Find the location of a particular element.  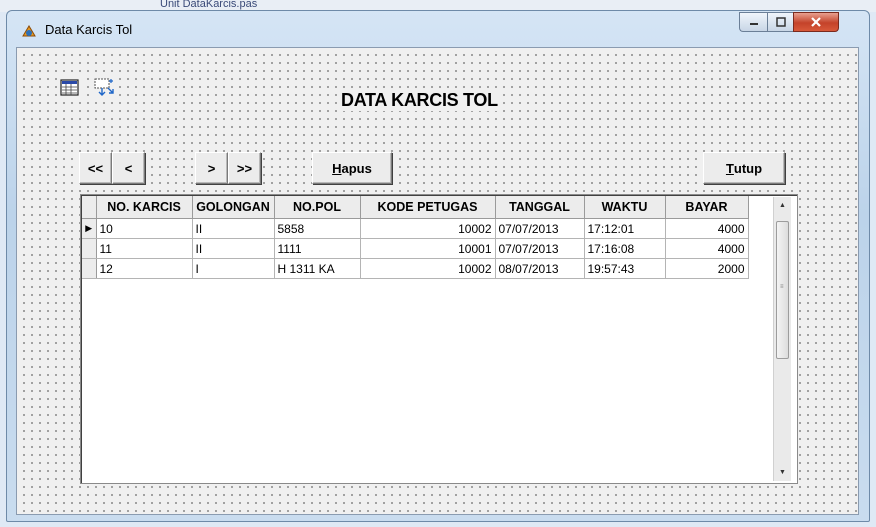

minimize-icon is located at coordinates (753, 24).